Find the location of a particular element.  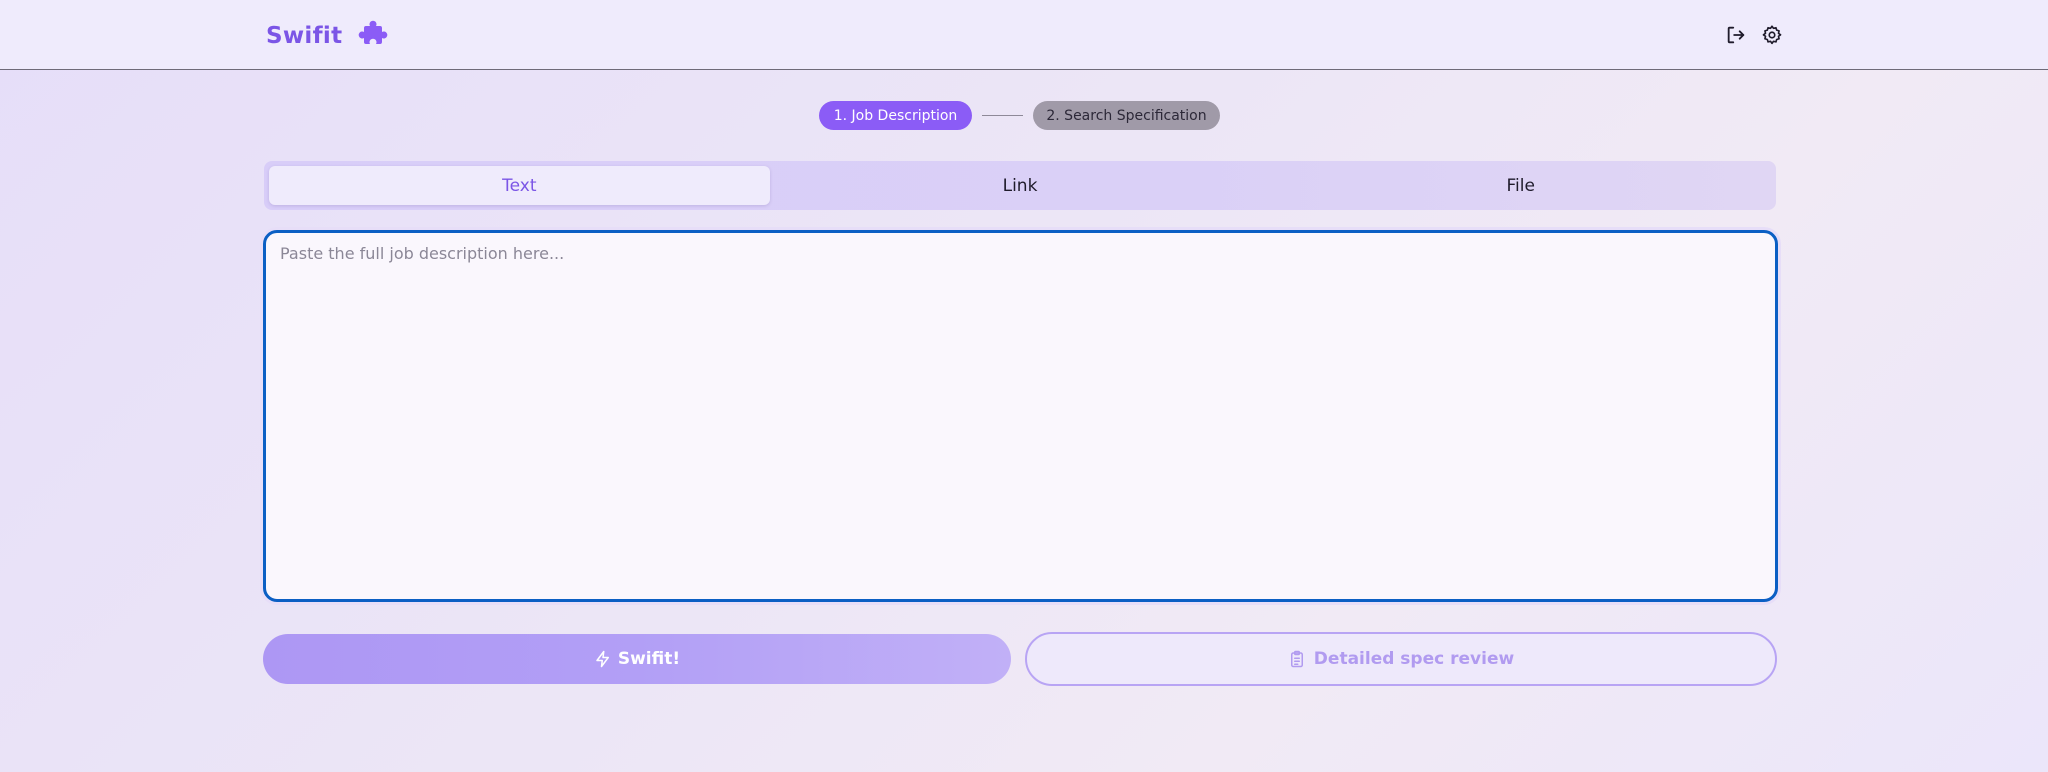

swifit-button: Swifit! is located at coordinates (637, 659).